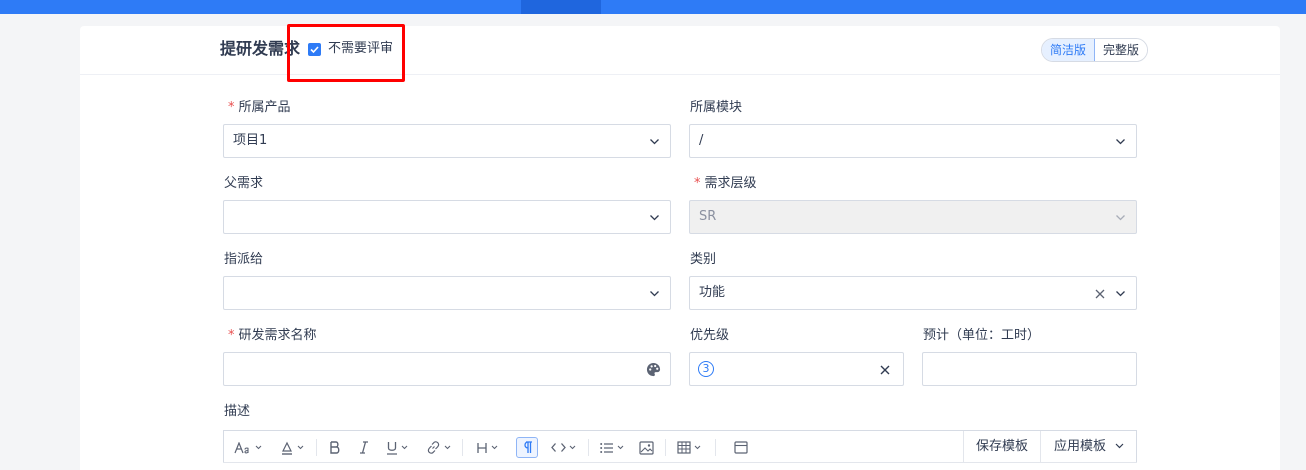  What do you see at coordinates (447, 369) in the screenshot?
I see `name-input` at bounding box center [447, 369].